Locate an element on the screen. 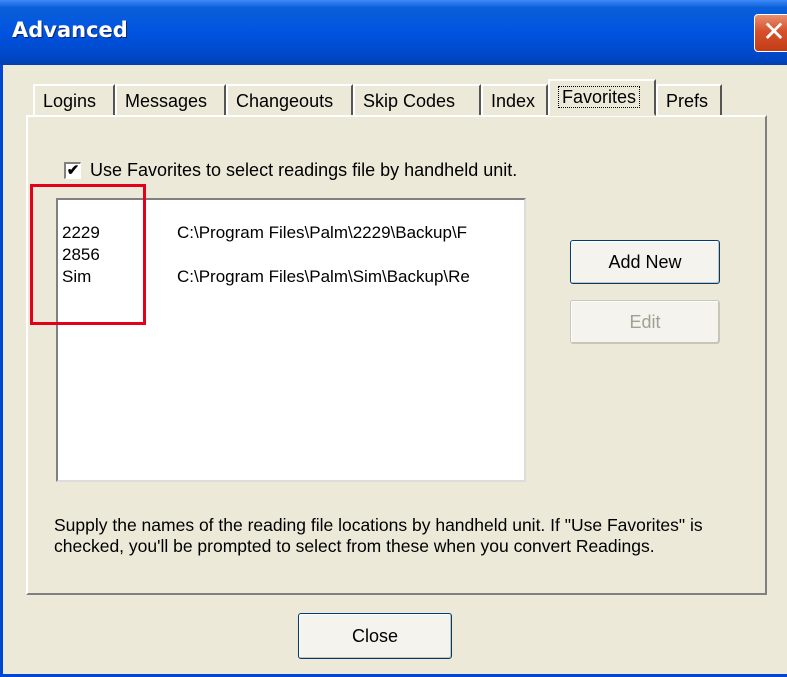  tab-favorites: Favorites is located at coordinates (602, 97).